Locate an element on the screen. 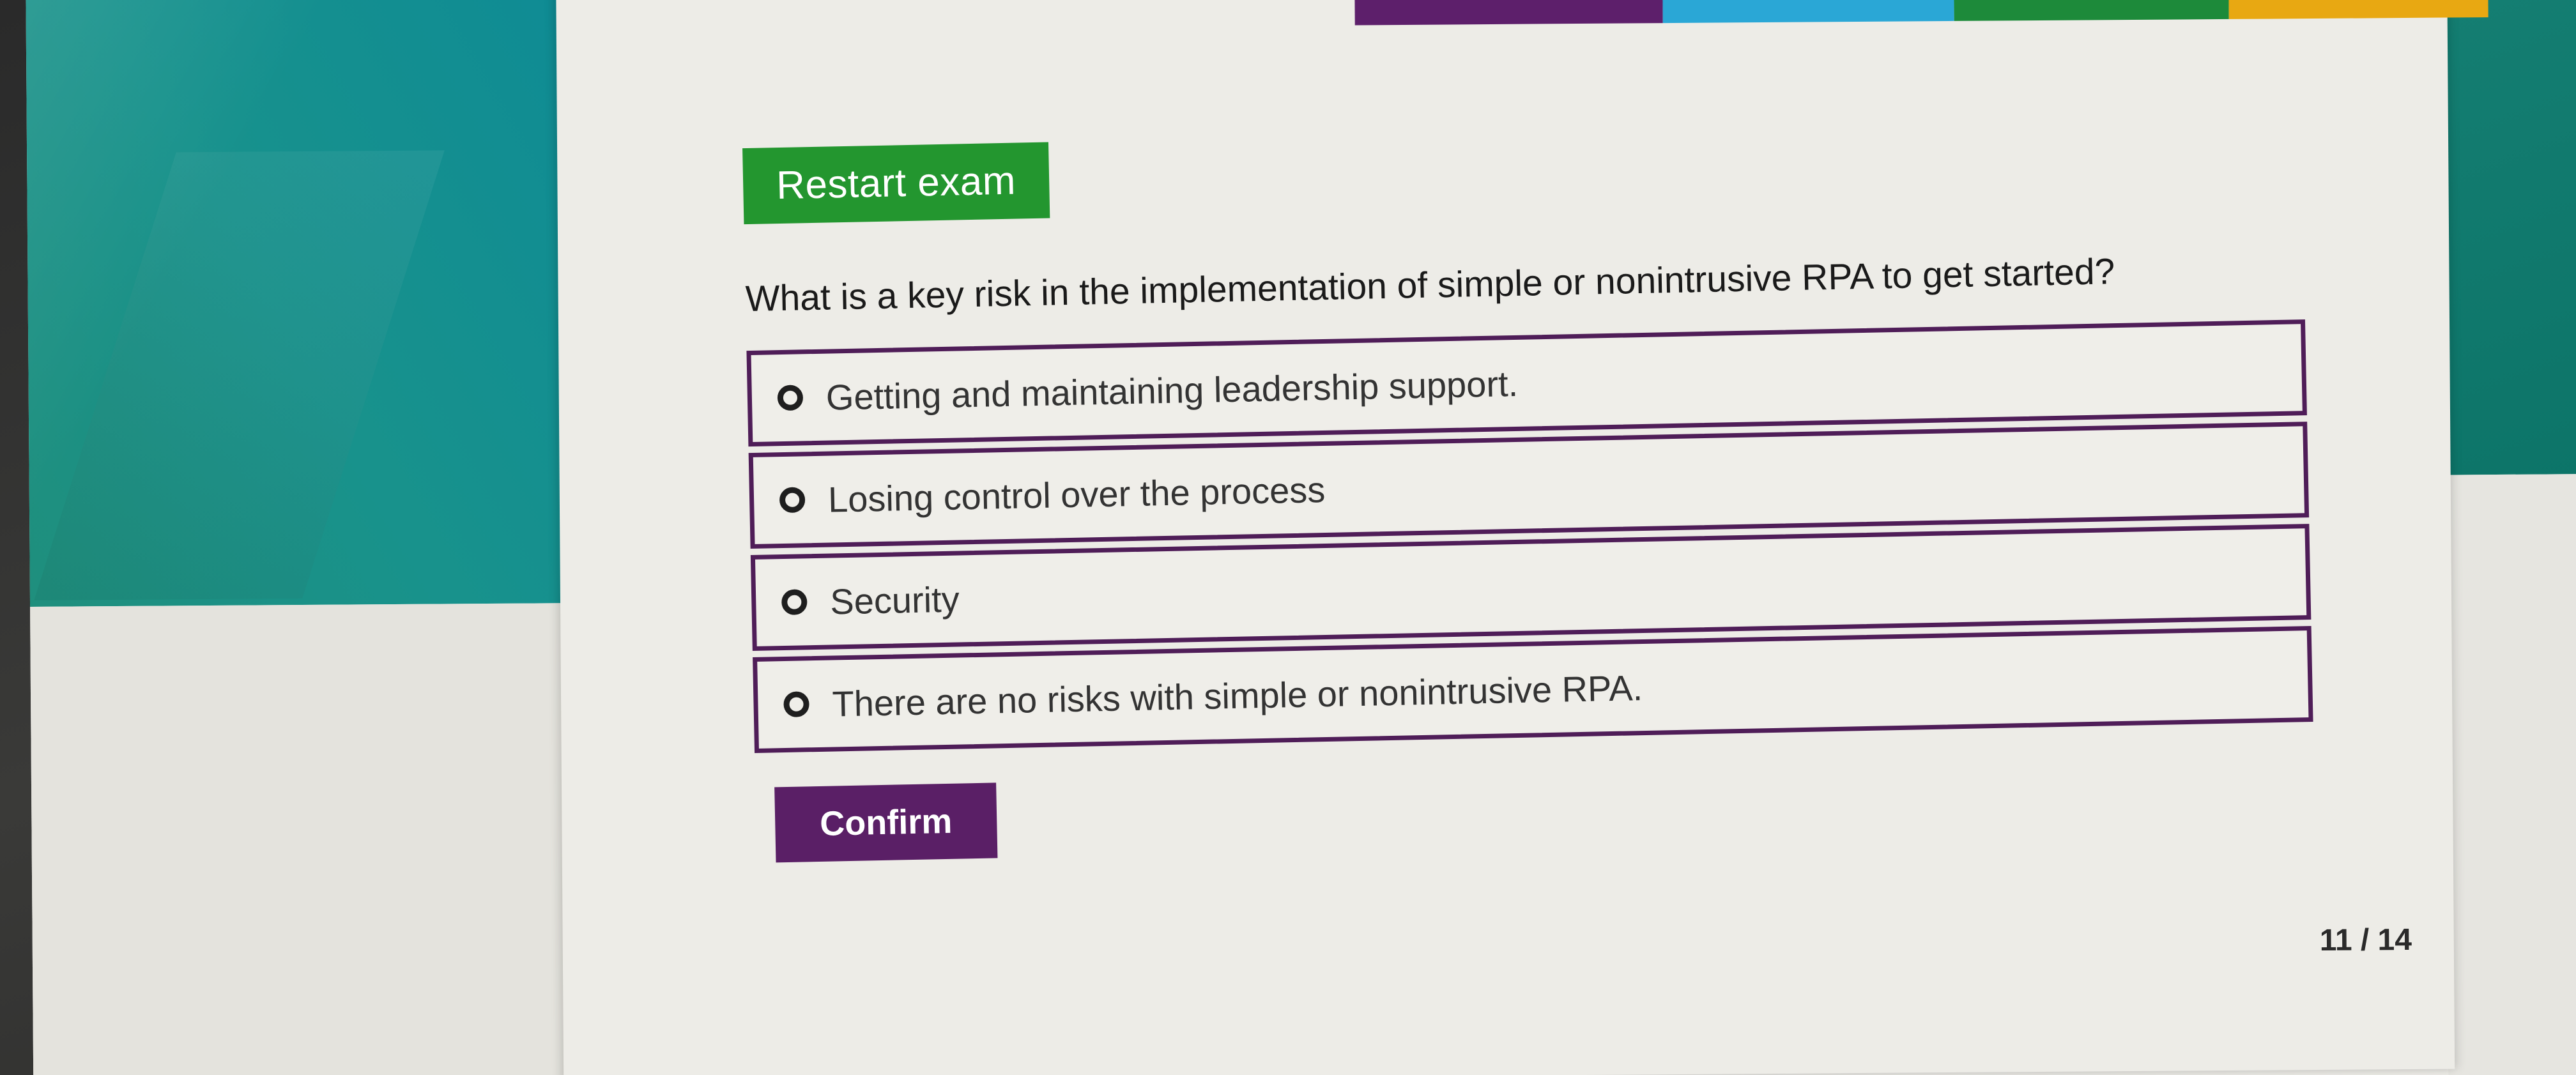  confirm-button: Confirm is located at coordinates (886, 822).